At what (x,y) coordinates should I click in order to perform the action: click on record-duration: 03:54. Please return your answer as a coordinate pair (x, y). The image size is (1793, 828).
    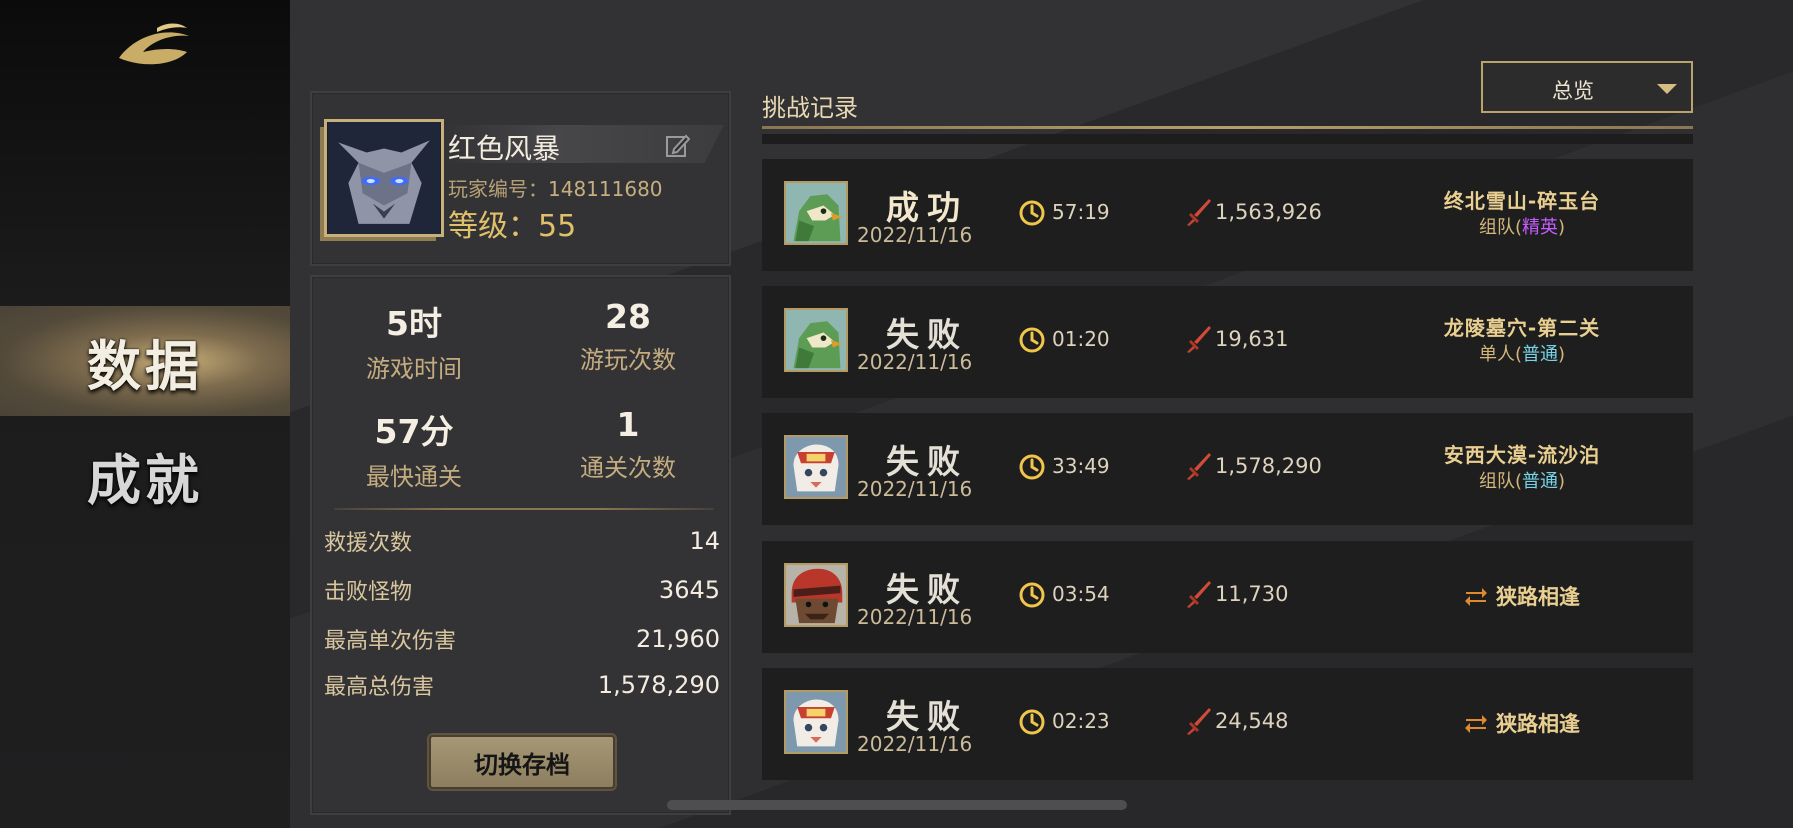
    Looking at the image, I should click on (1081, 594).